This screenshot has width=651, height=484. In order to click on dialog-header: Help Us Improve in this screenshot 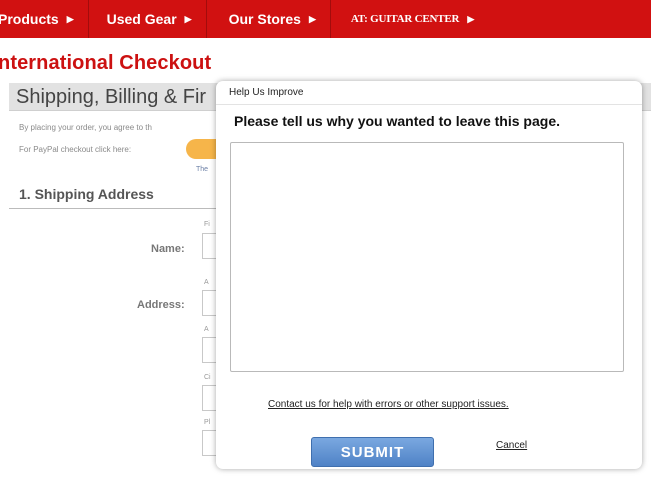, I will do `click(429, 93)`.